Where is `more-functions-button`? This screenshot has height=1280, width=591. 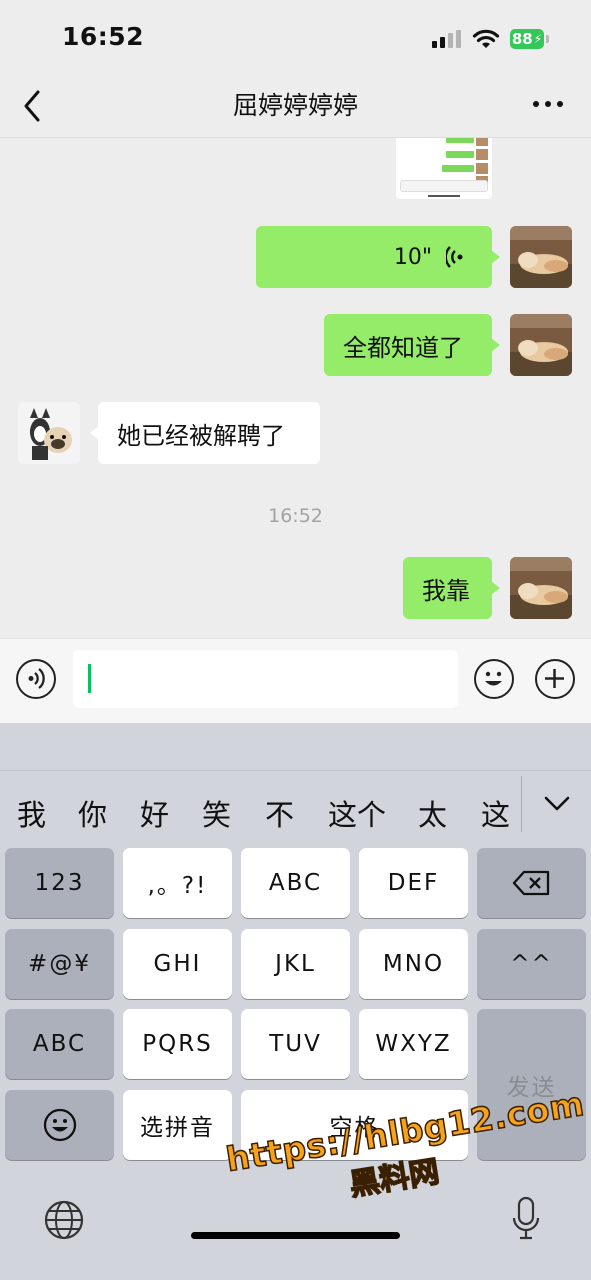 more-functions-button is located at coordinates (555, 679).